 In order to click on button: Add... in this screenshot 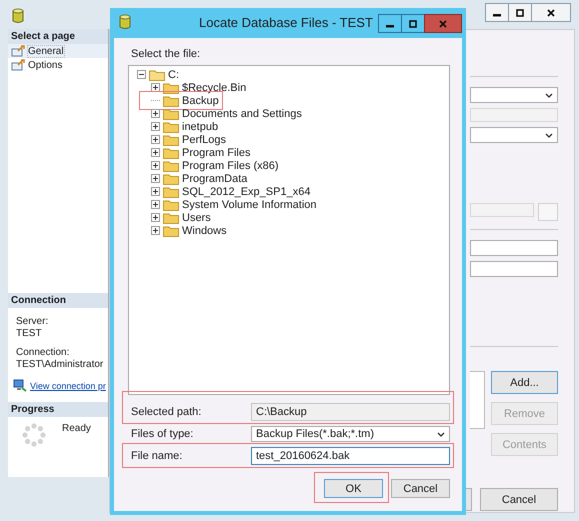, I will do `click(524, 382)`.